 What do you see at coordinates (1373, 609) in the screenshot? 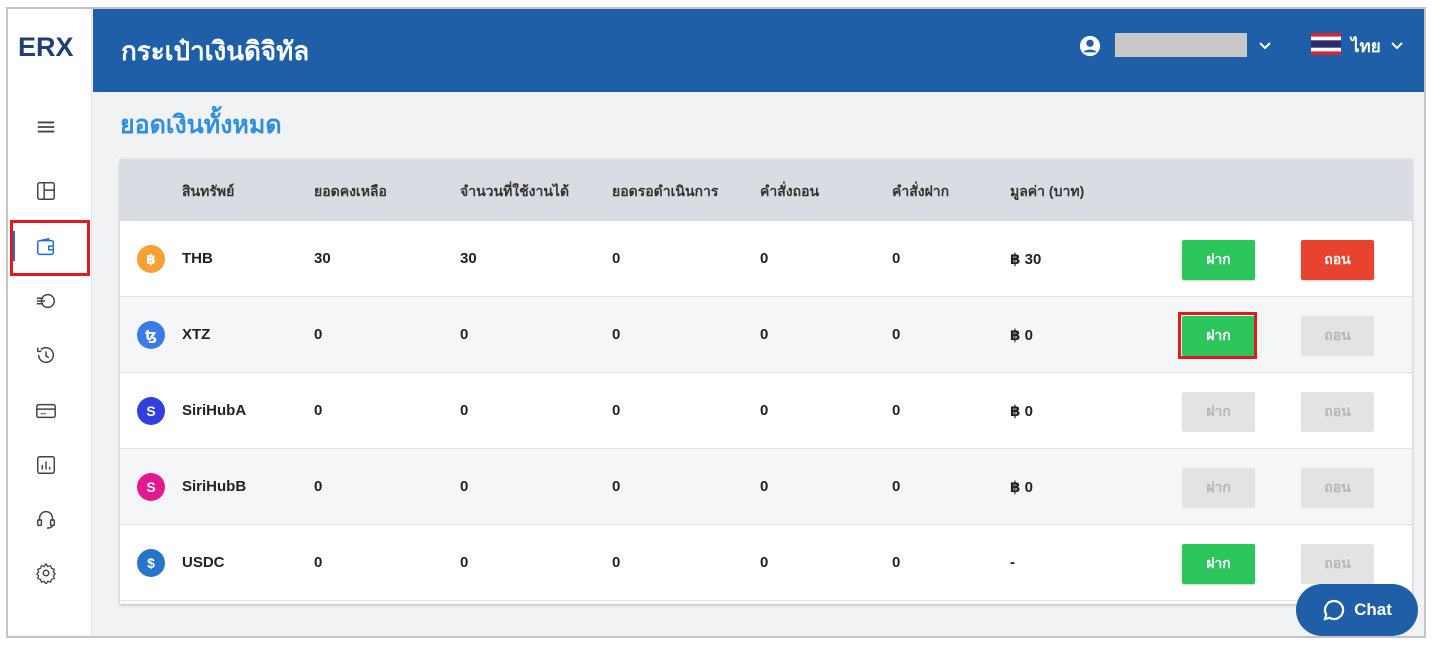
I see `chat-label: Chat` at bounding box center [1373, 609].